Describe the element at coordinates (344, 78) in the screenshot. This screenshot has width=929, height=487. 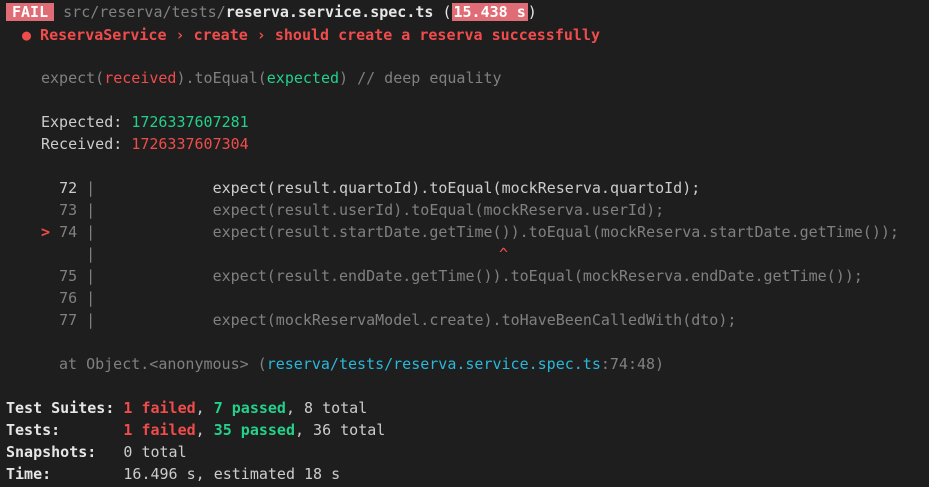
I see `assertion-close: )` at that location.